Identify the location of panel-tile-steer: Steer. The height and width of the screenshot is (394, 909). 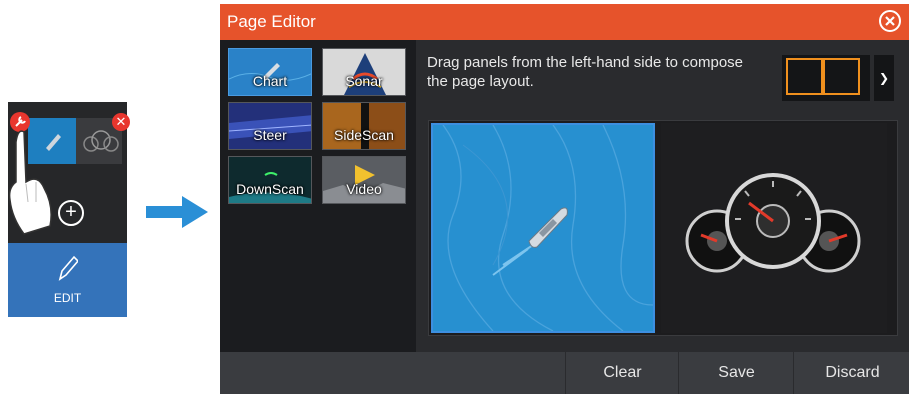
(270, 126).